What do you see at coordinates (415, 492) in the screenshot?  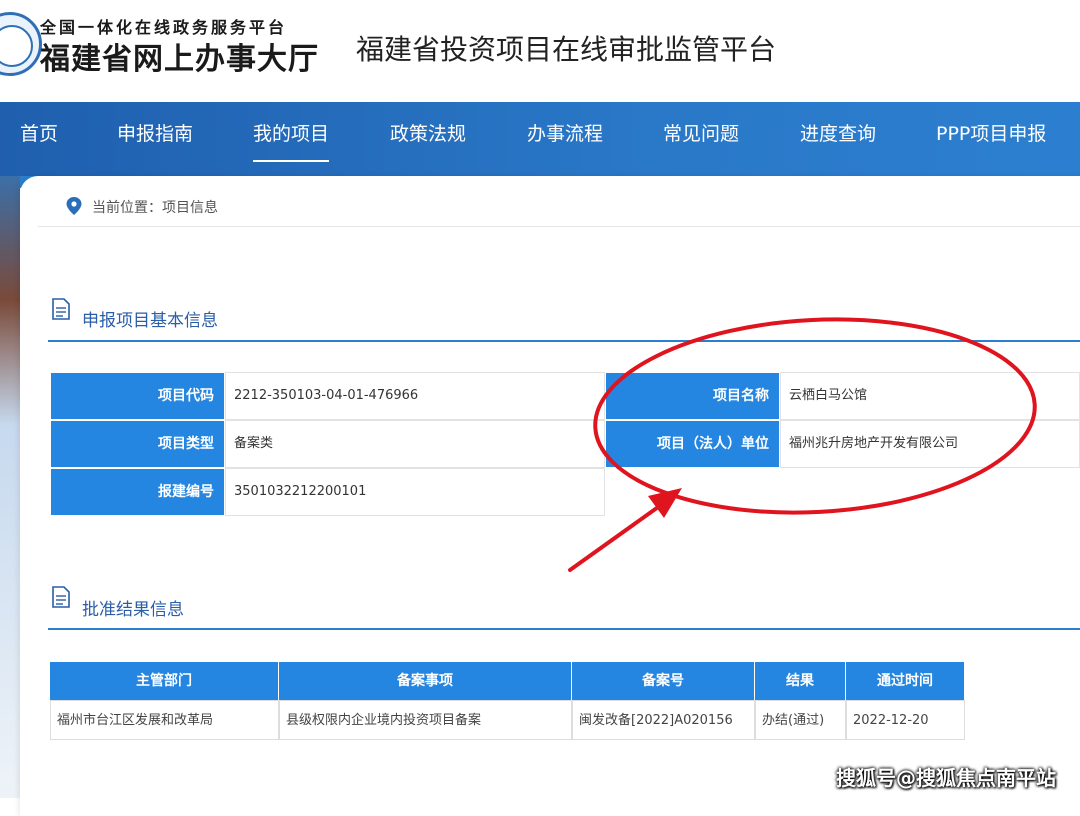 I see `value-build-number: 3501032212200101` at bounding box center [415, 492].